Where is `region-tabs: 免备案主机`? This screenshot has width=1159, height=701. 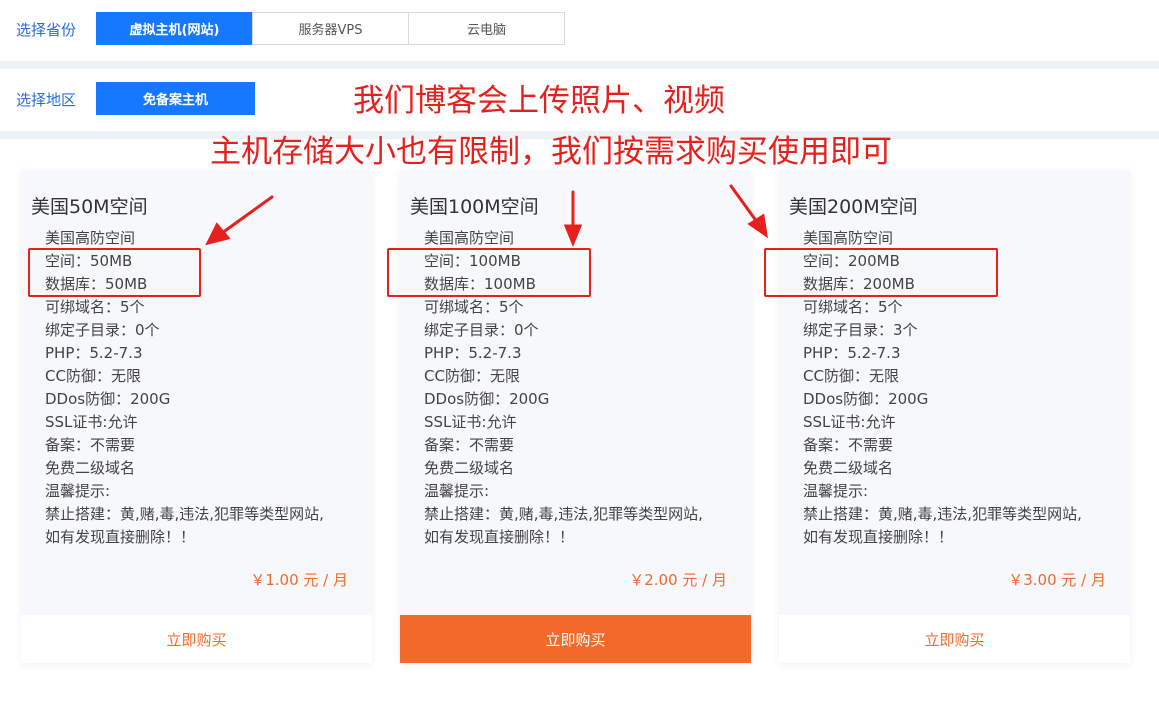 region-tabs: 免备案主机 is located at coordinates (175, 98).